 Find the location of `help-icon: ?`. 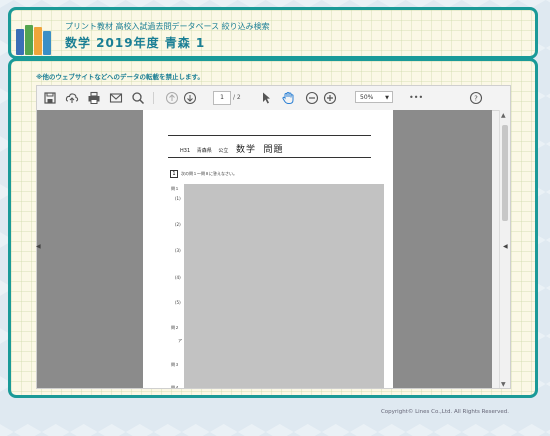

help-icon: ? is located at coordinates (476, 98).